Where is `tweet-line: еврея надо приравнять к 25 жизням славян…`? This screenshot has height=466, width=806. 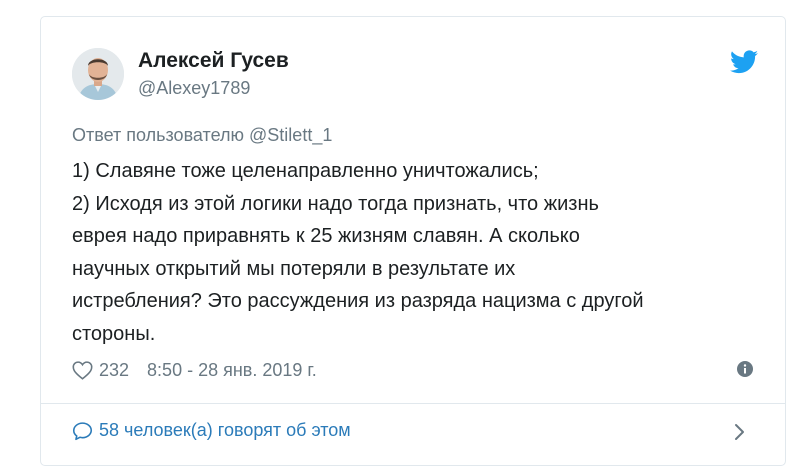 tweet-line: еврея надо приравнять к 25 жизням славян… is located at coordinates (326, 236).